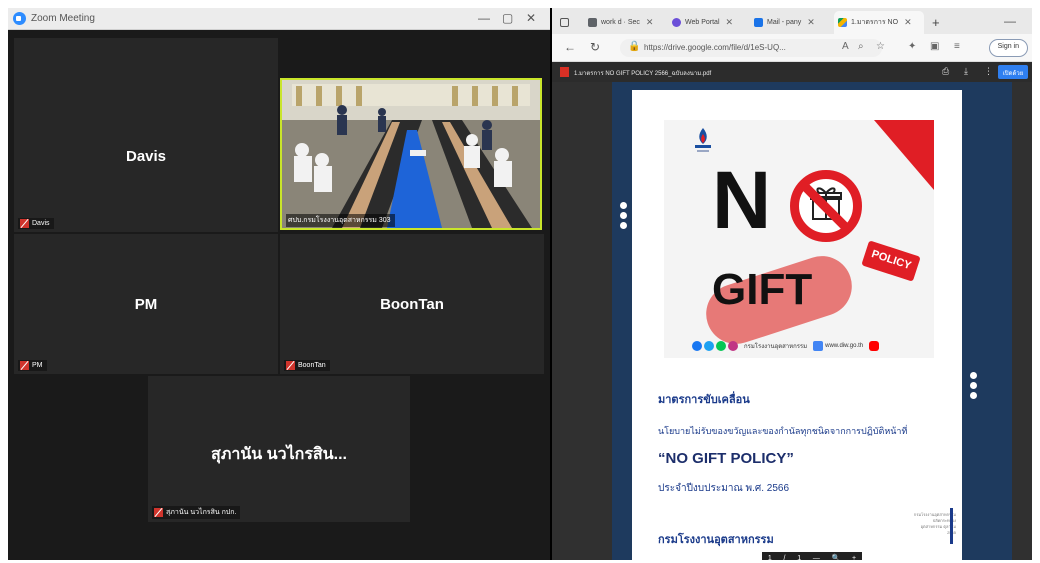 This screenshot has height=563, width=1040. Describe the element at coordinates (1013, 72) in the screenshot. I see `open-with-button: เปิดด้วย` at that location.